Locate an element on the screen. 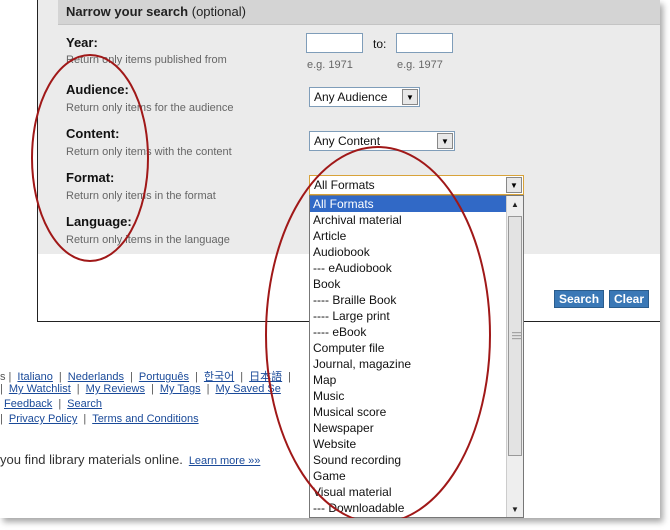 Image resolution: width=670 pixels, height=530 pixels. my-tags-link: My Tags is located at coordinates (180, 389).